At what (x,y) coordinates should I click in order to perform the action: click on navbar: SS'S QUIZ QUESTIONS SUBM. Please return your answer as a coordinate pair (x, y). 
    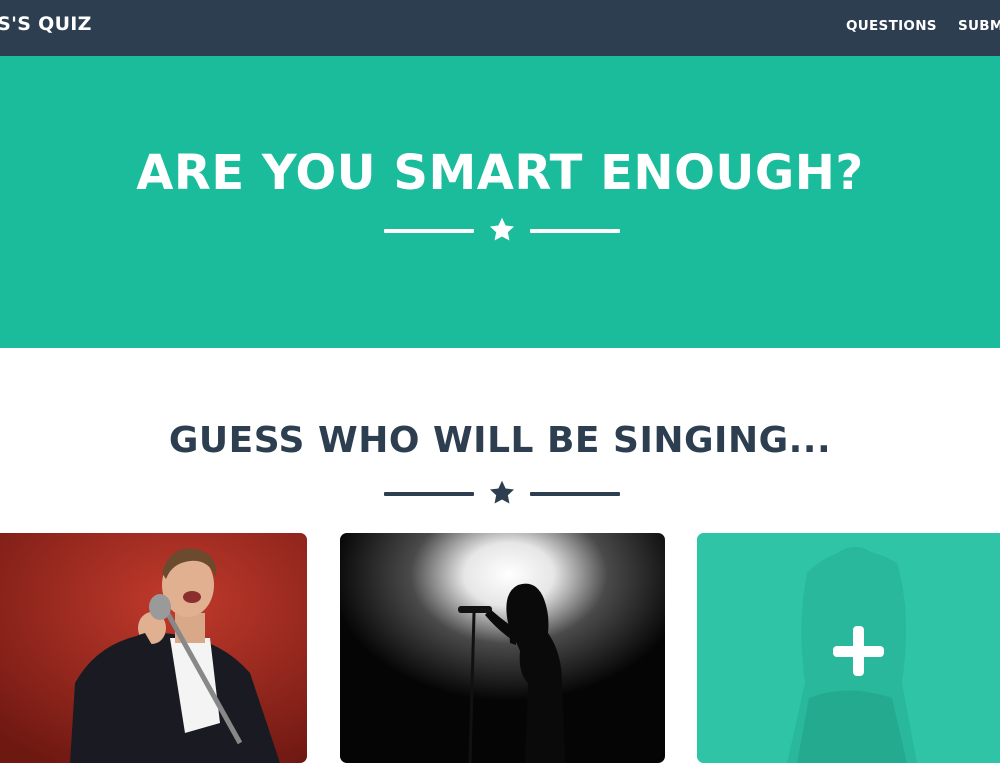
    Looking at the image, I should click on (500, 28).